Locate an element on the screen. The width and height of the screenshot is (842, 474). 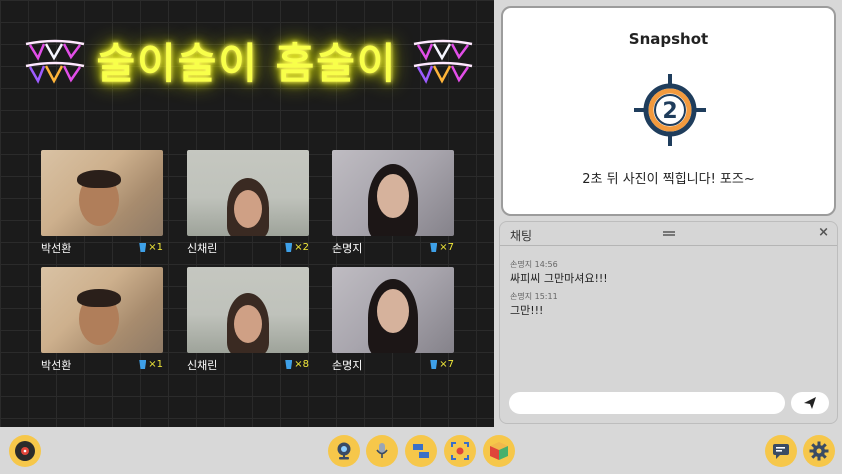
mic-toggle-button is located at coordinates (382, 451).